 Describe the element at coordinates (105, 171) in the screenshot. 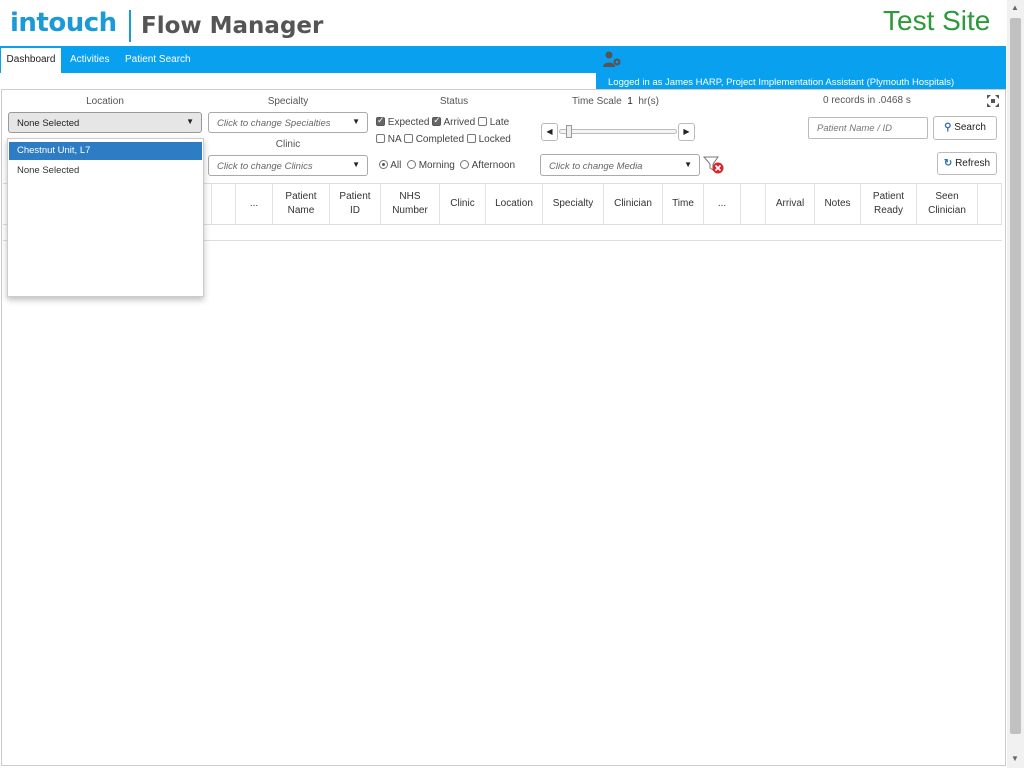

I see `dropdown-item-none-selected: None Selected` at that location.